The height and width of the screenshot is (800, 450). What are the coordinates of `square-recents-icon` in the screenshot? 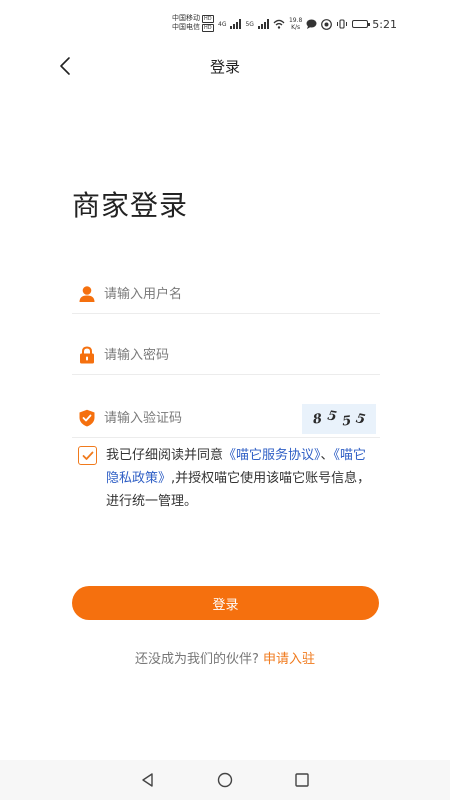 It's located at (302, 780).